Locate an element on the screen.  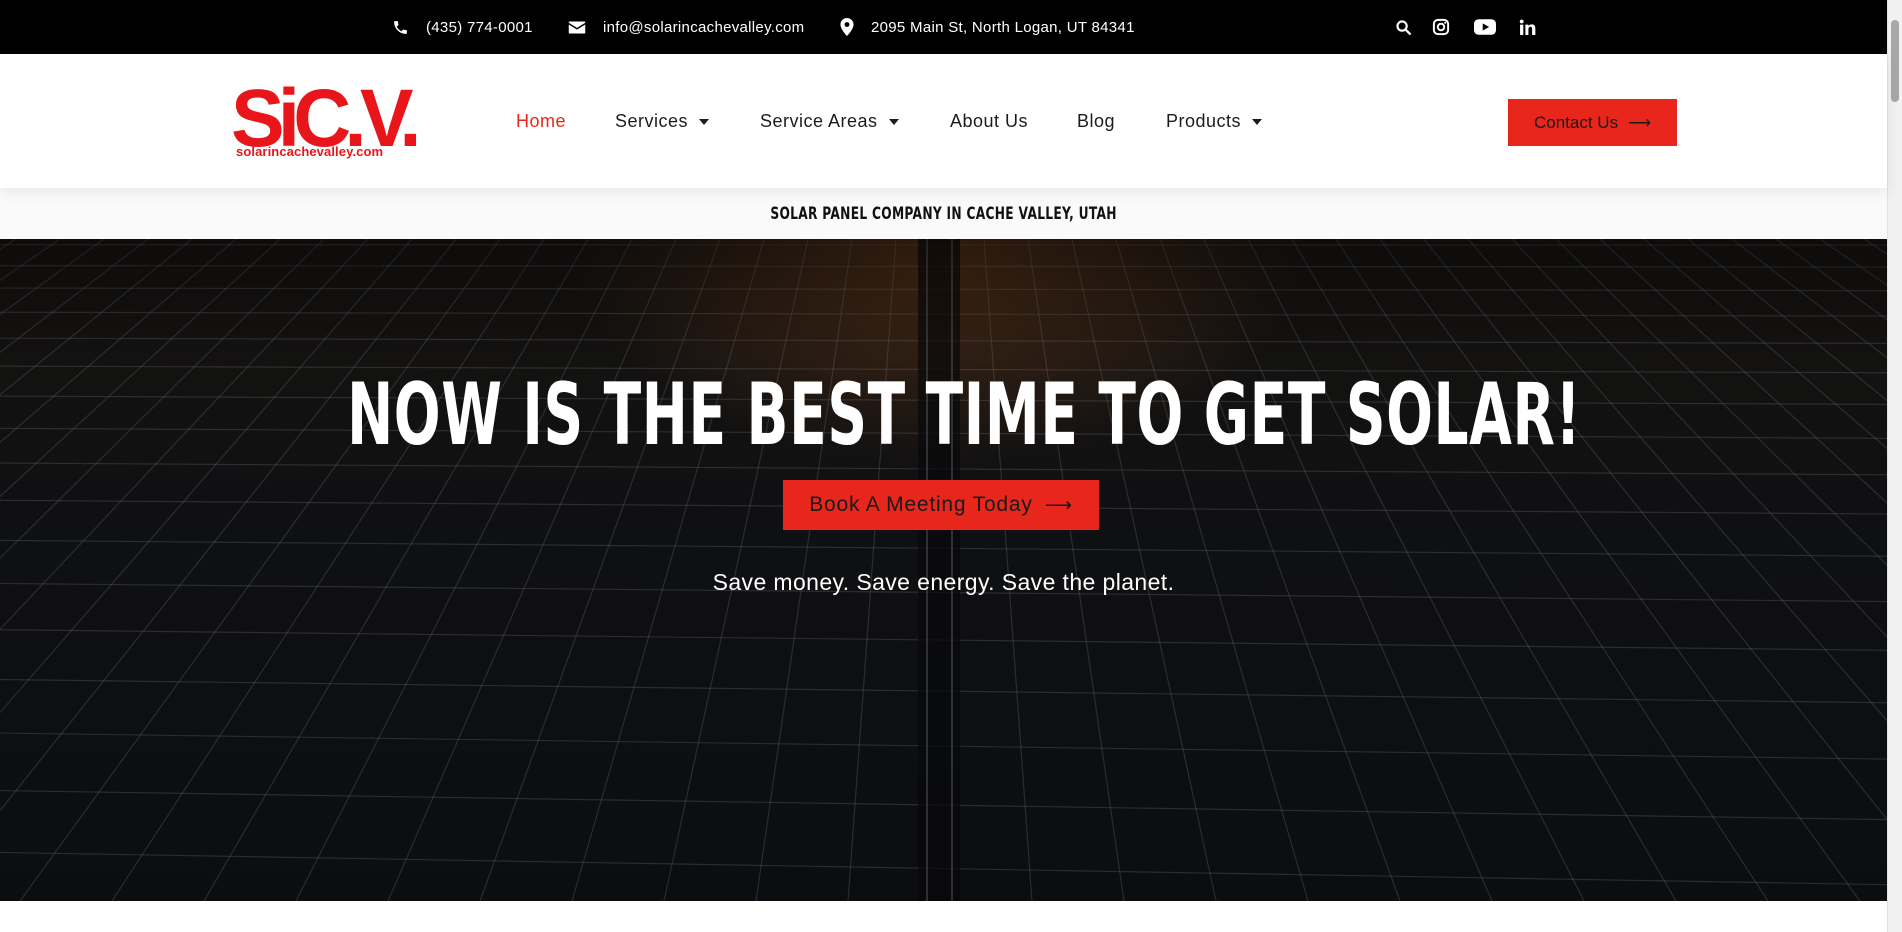
site-logo: SiC.V. solarincachevalley.com is located at coordinates (326, 121).